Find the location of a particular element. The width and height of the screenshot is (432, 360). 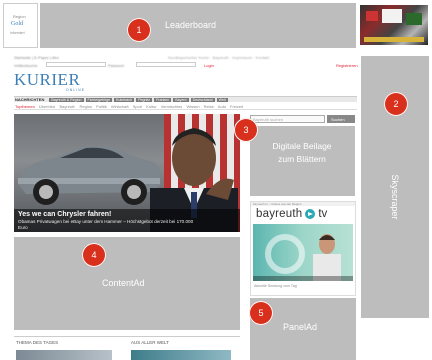

leaderboard-number-badge: 1 is located at coordinates (139, 30).